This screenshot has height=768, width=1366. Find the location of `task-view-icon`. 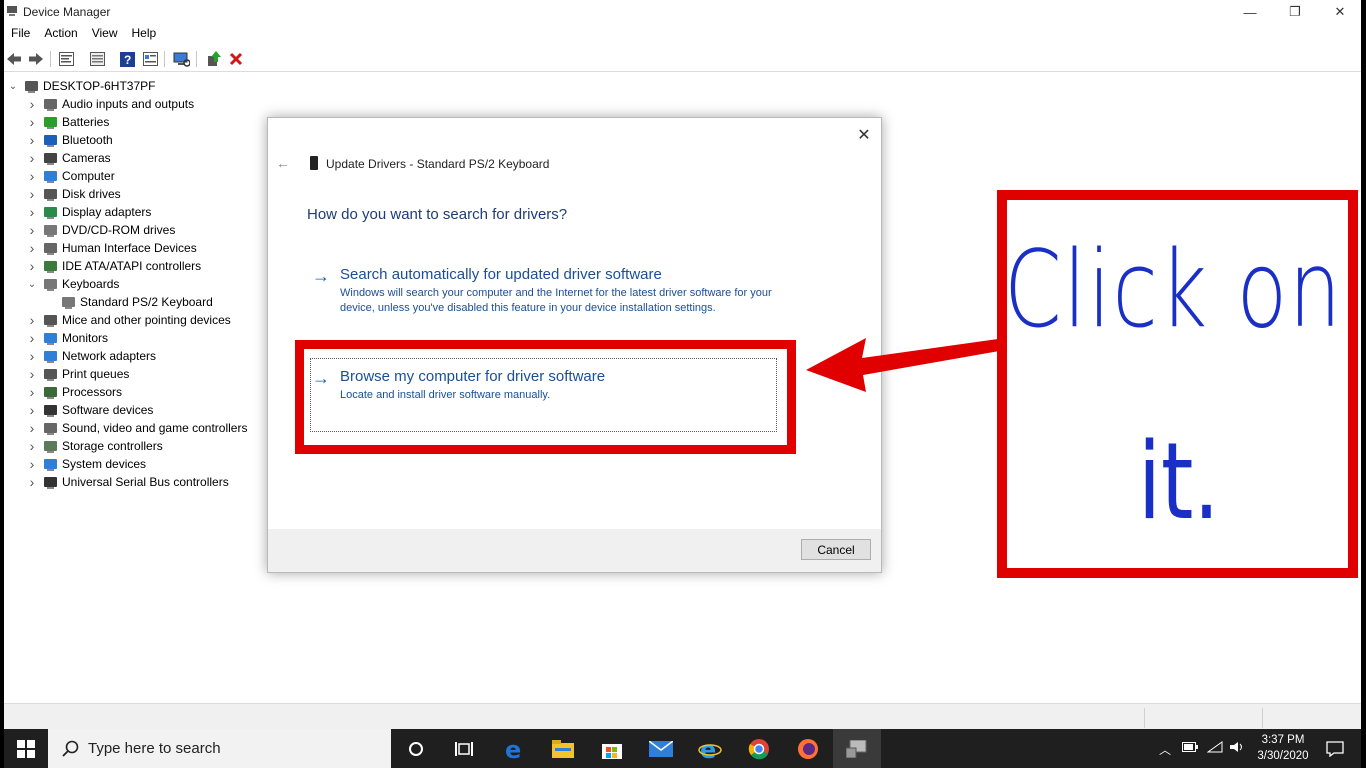

task-view-icon is located at coordinates (464, 748).